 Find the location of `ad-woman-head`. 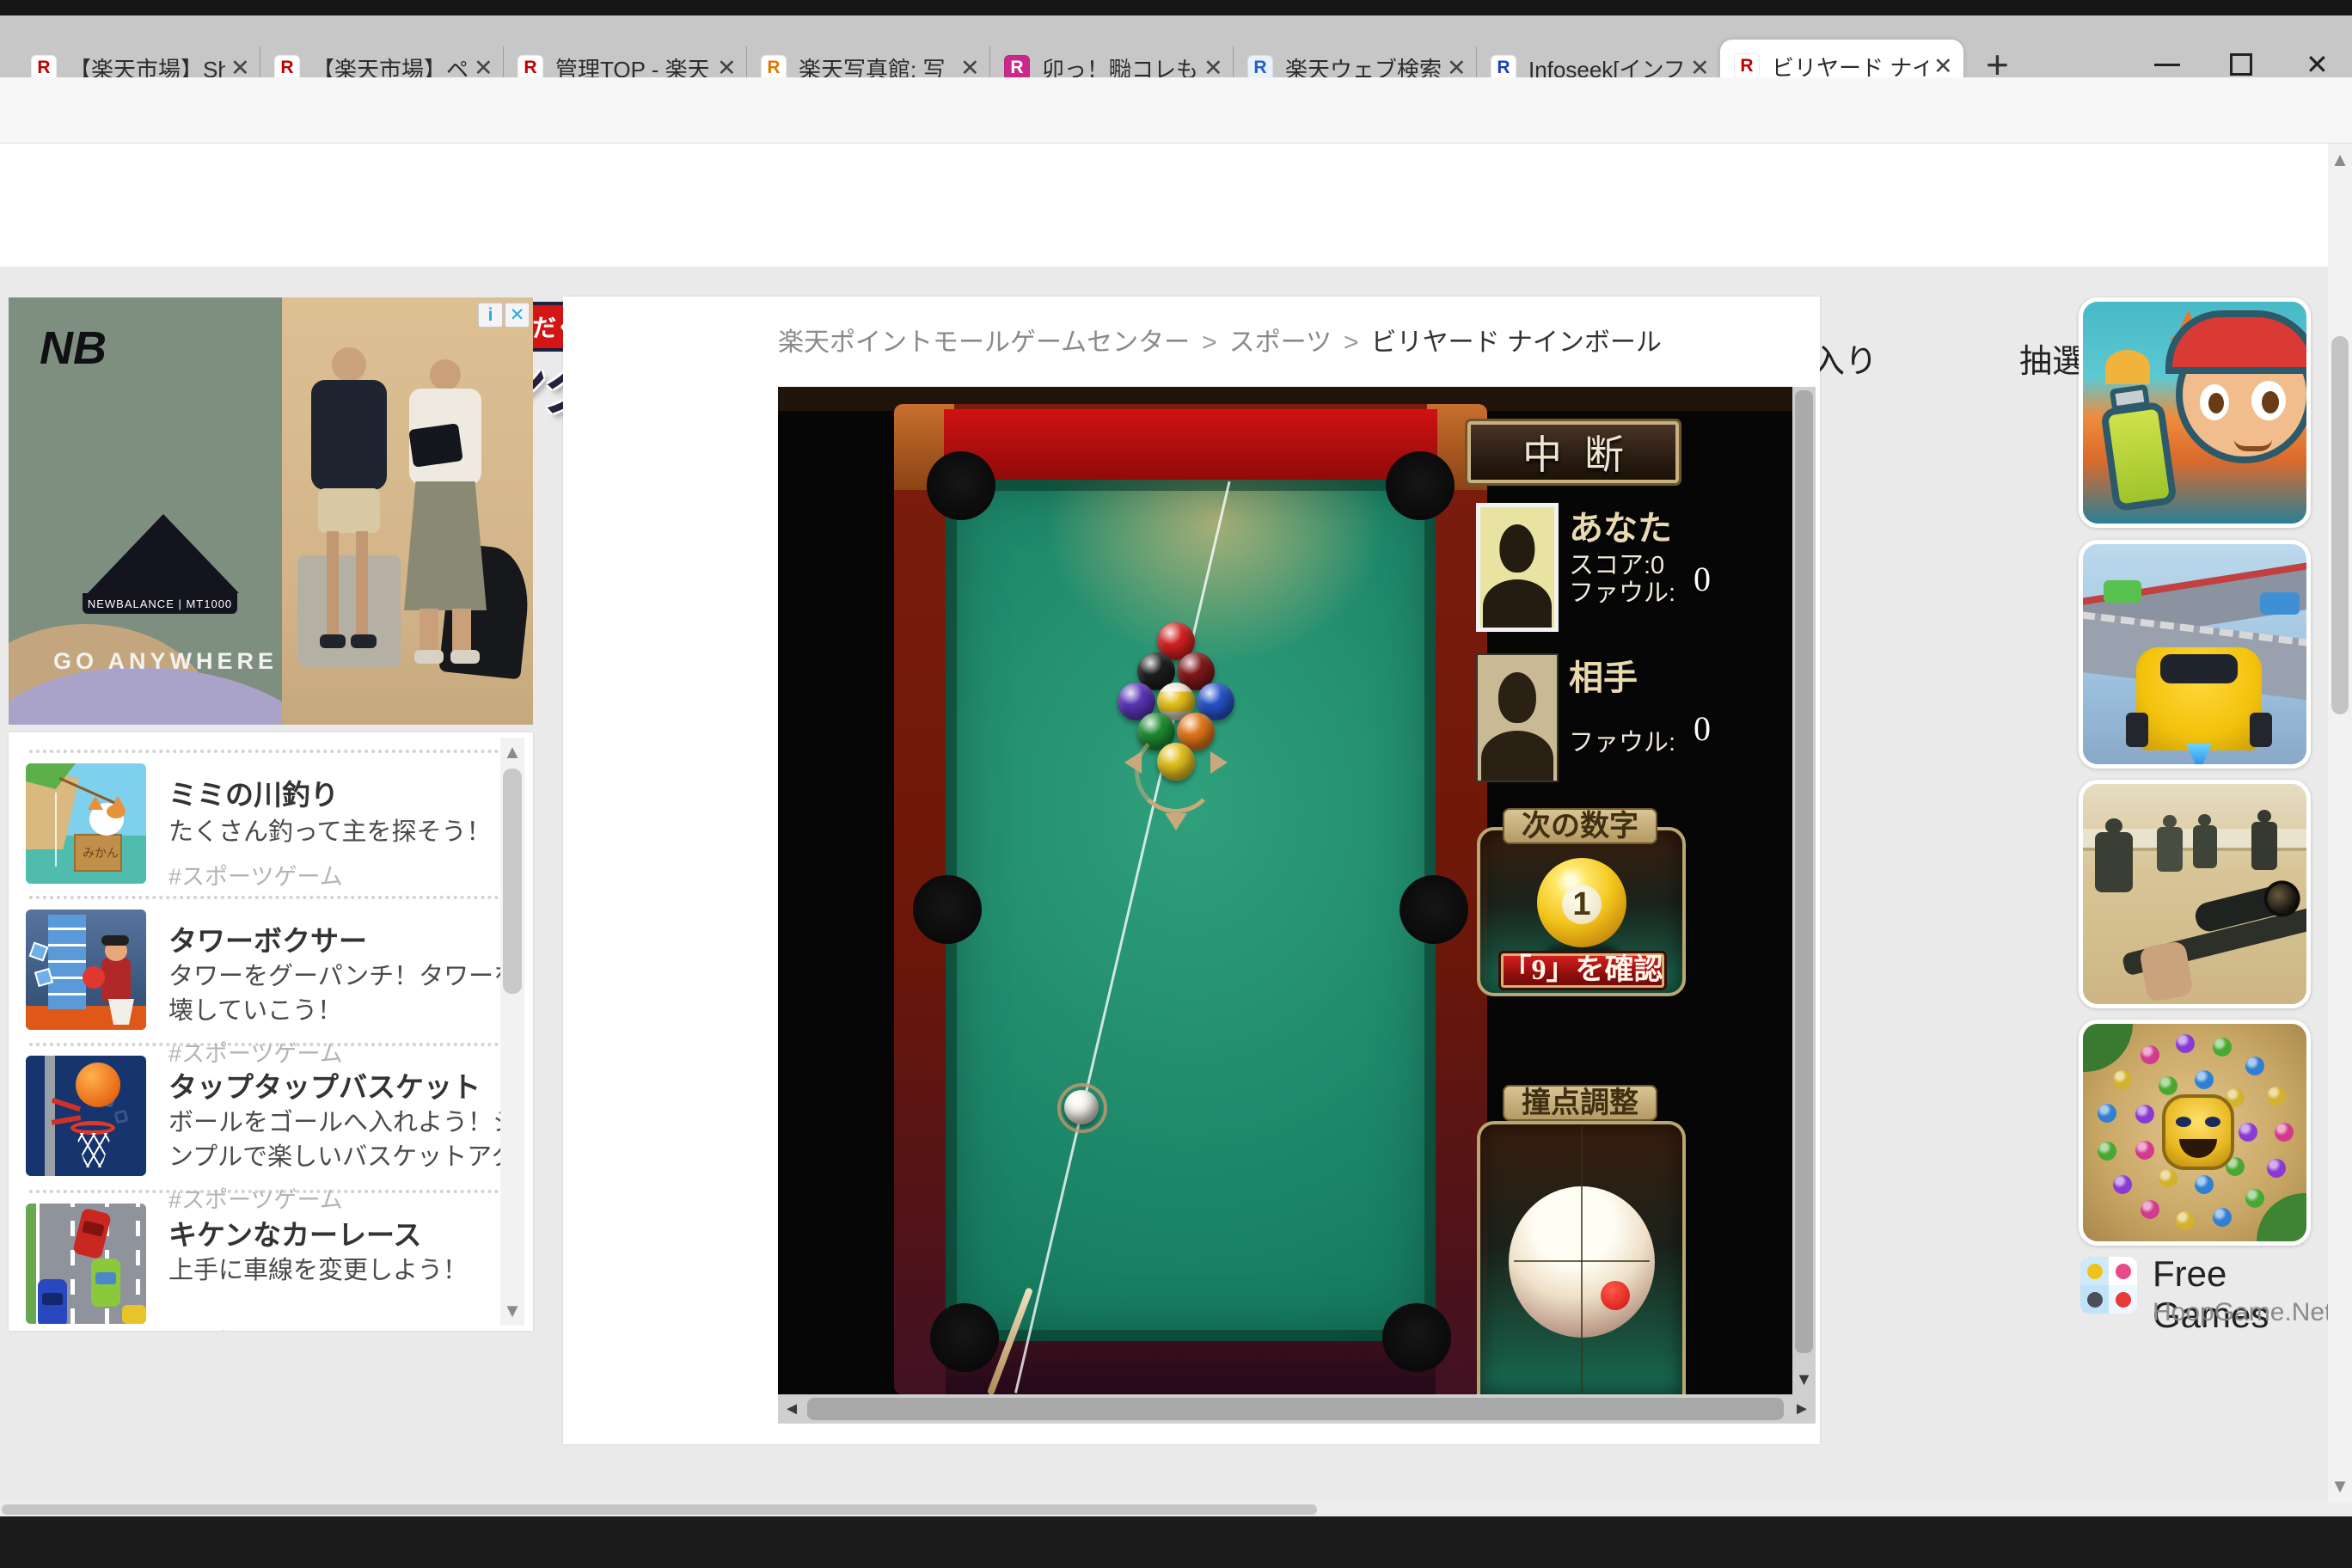

ad-woman-head is located at coordinates (445, 374).